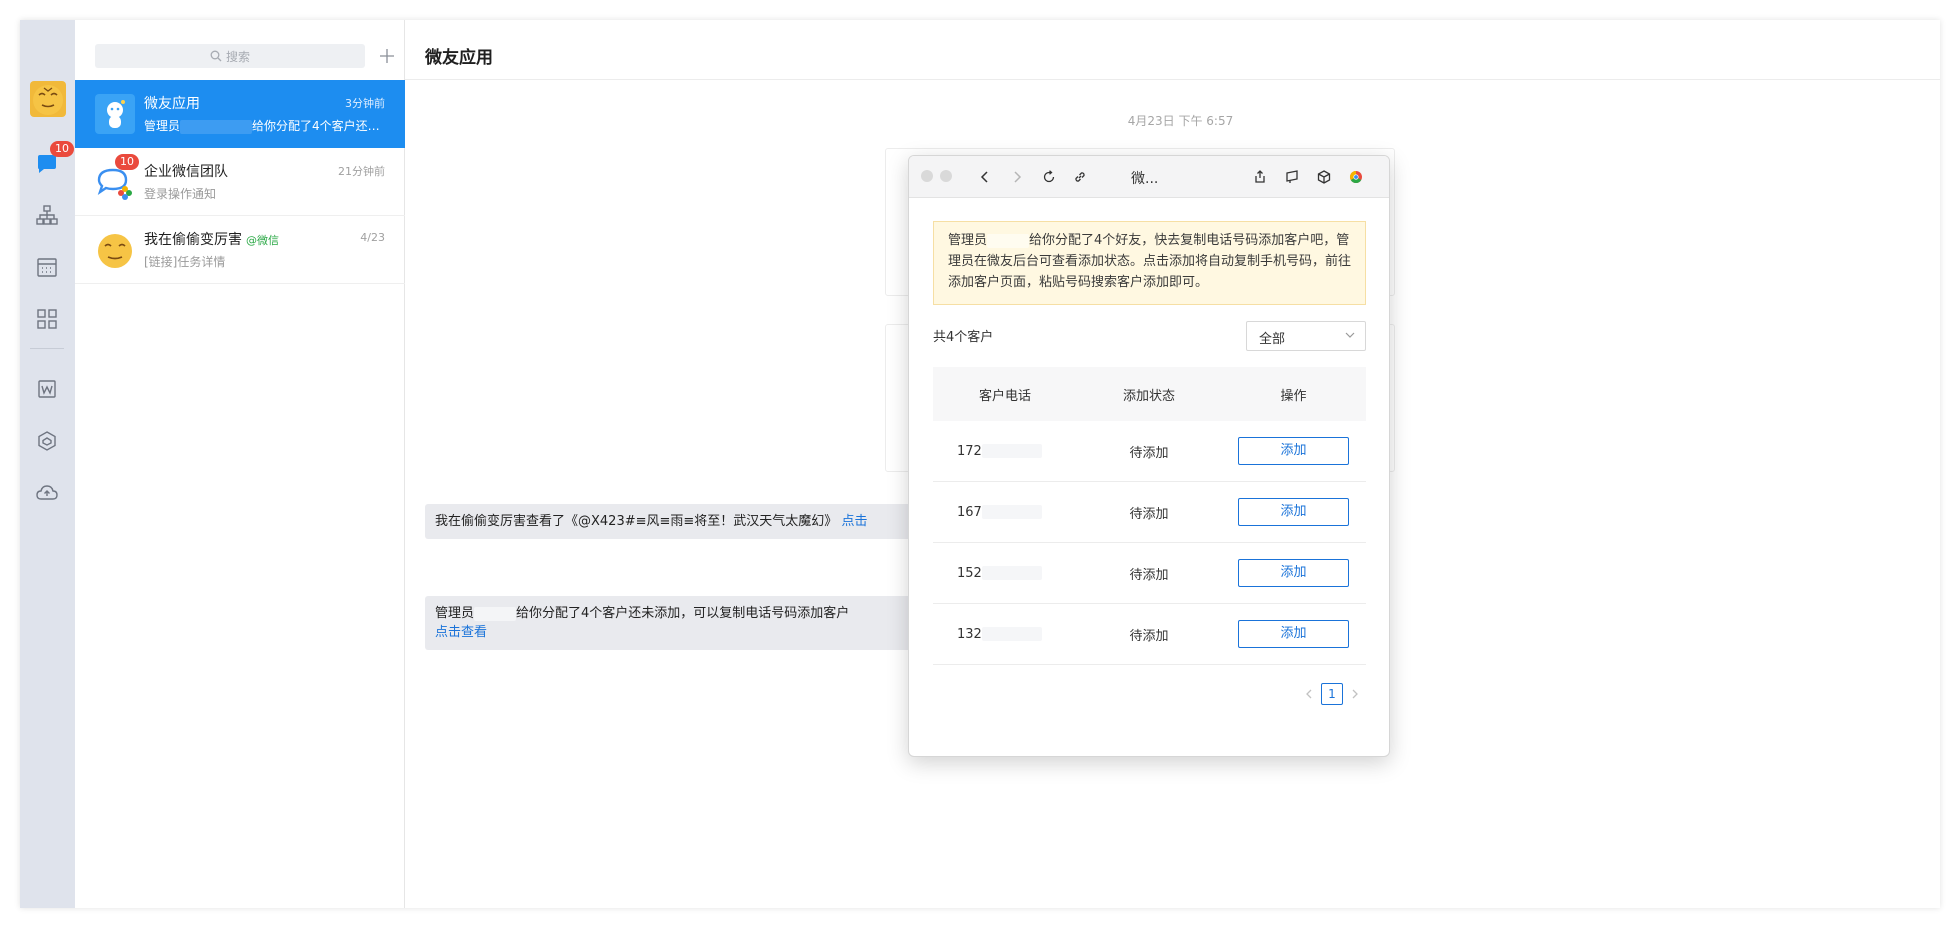 The width and height of the screenshot is (1960, 927). I want to click on add-button, so click(387, 56).